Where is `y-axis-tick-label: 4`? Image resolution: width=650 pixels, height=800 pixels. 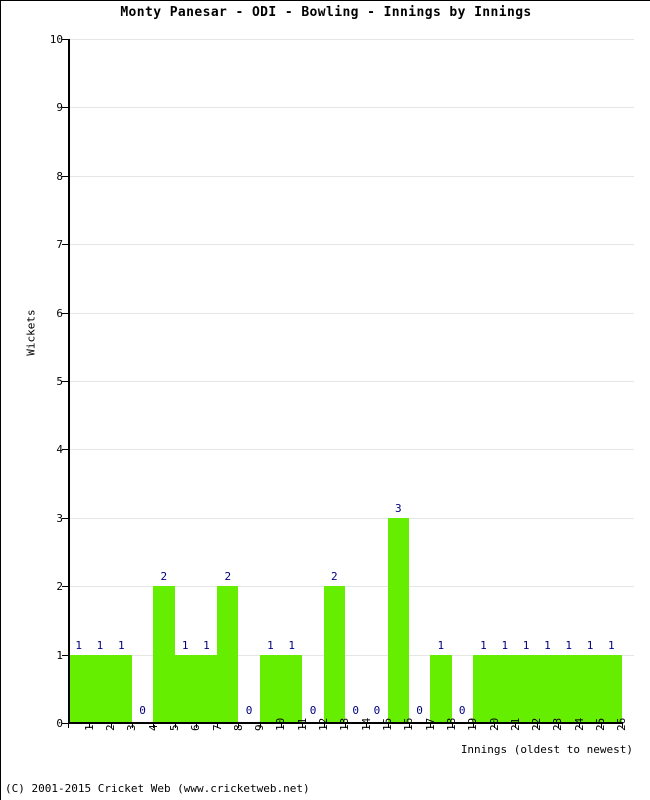 y-axis-tick-label: 4 is located at coordinates (59, 450).